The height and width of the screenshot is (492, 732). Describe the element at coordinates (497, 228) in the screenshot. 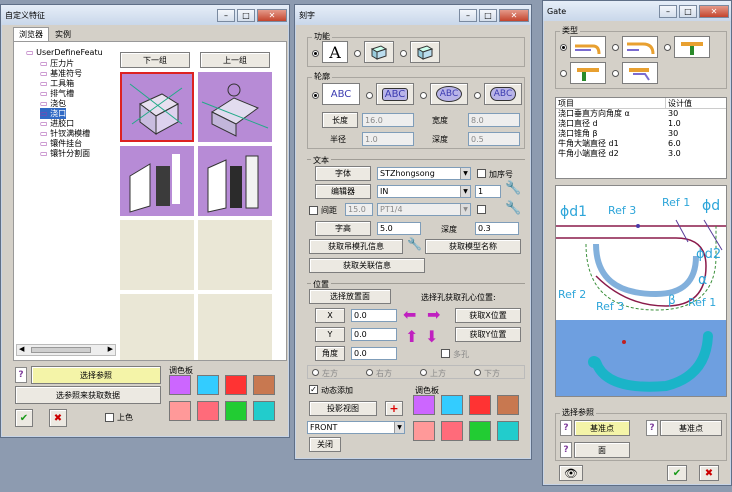

I see `depth2-input: 0.3` at that location.